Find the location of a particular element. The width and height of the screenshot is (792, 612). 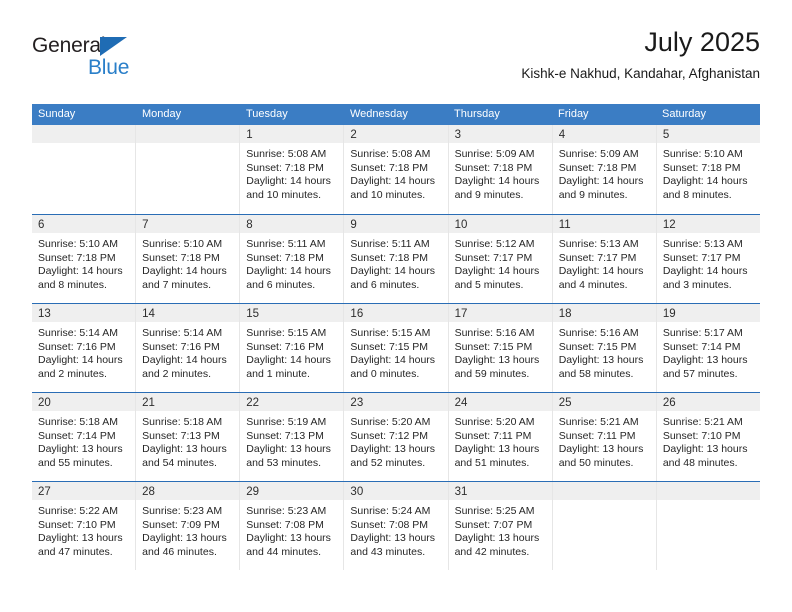

daylight-text-line2: and 43 minutes. is located at coordinates (388, 551).